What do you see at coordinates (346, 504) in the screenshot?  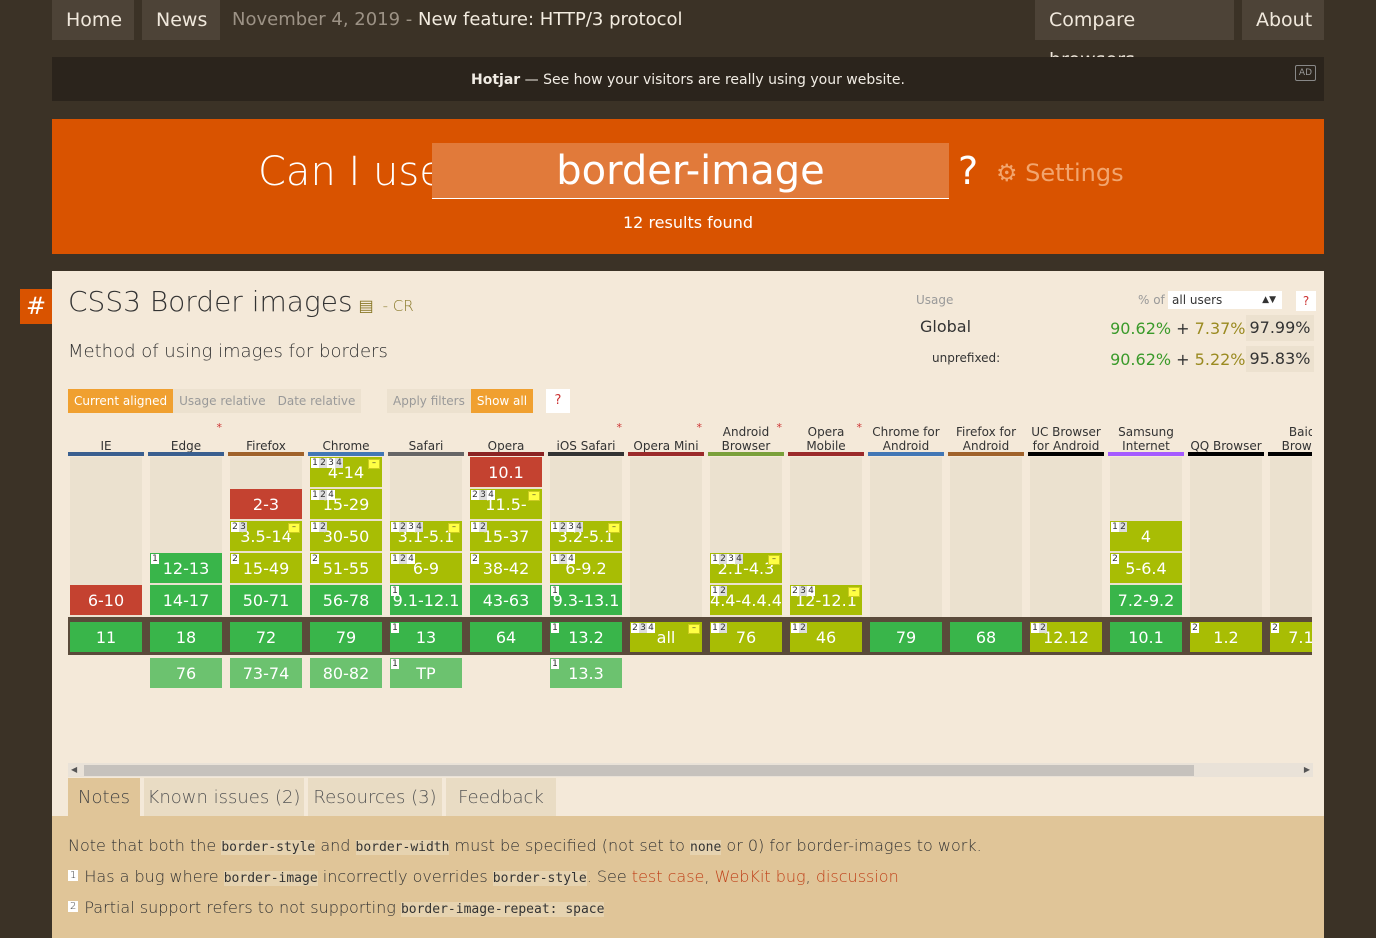 I see `version-cell: 1 2 4 15-29` at bounding box center [346, 504].